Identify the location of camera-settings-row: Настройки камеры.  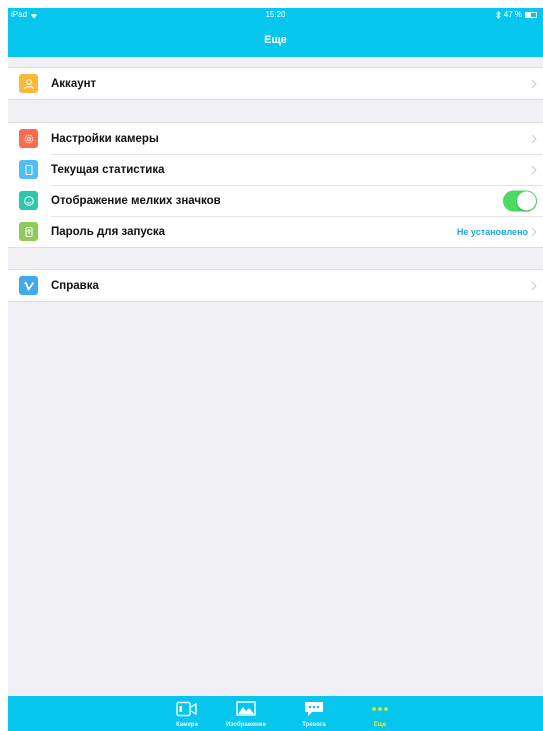
(275, 138).